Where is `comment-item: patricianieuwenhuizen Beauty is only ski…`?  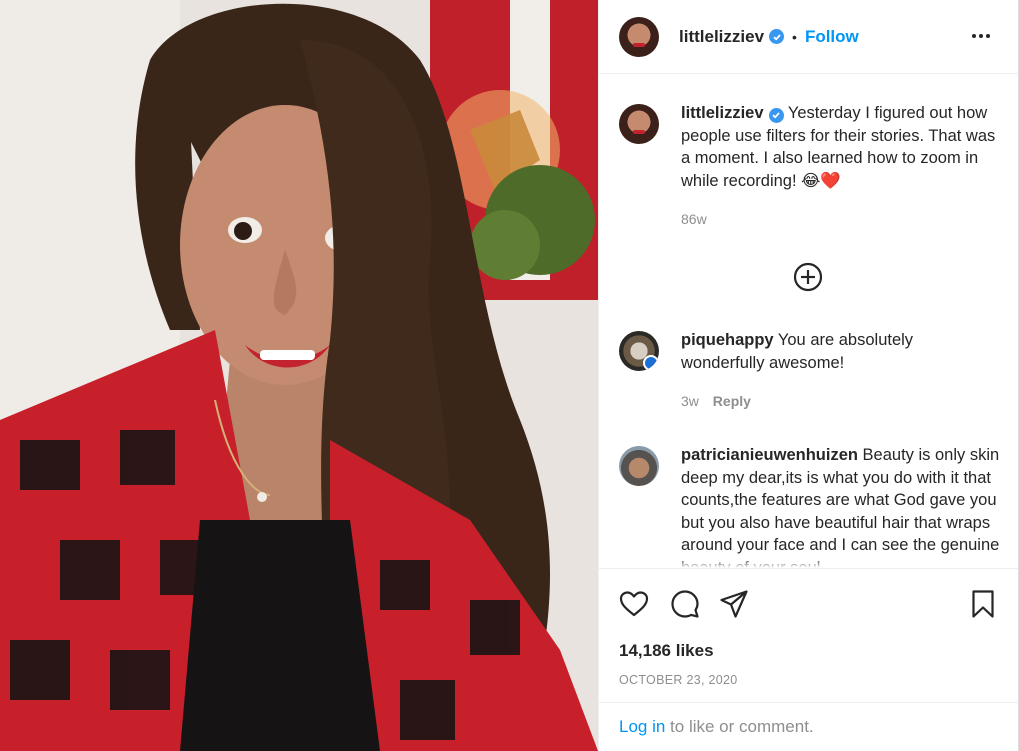
comment-item: patricianieuwenhuizen Beauty is only ski… is located at coordinates (808, 506).